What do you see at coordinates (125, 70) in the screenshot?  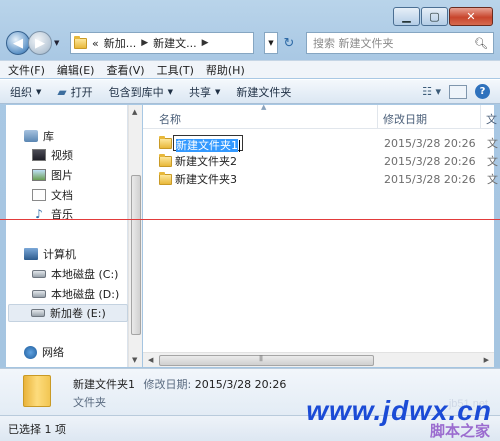 I see `menu-view: 查看(V)` at bounding box center [125, 70].